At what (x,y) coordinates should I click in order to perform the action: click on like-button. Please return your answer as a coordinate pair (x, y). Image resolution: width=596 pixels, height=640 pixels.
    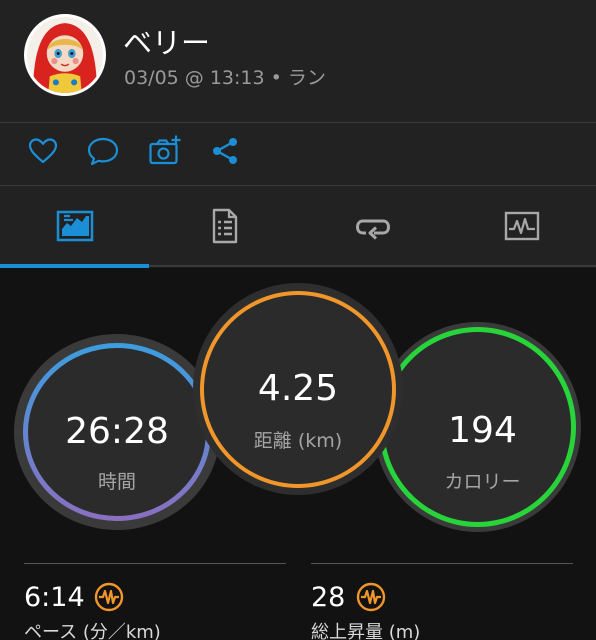
    Looking at the image, I should click on (43, 151).